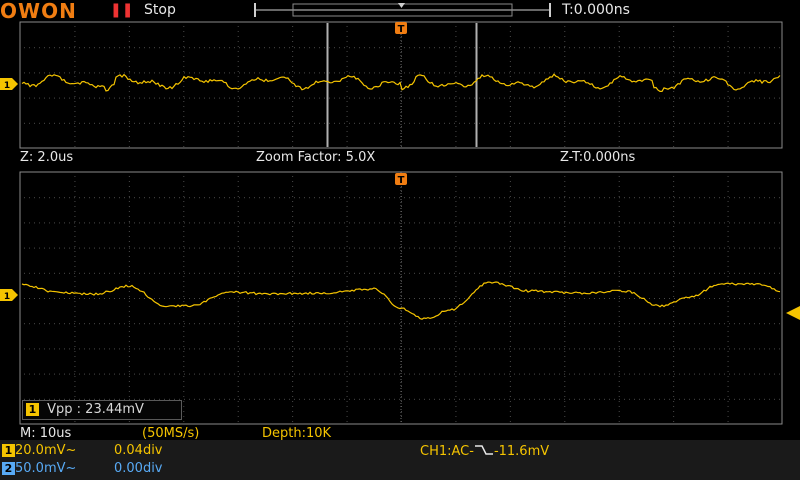 The width and height of the screenshot is (800, 480). What do you see at coordinates (46, 433) in the screenshot?
I see `main-timebase: M: 10us` at bounding box center [46, 433].